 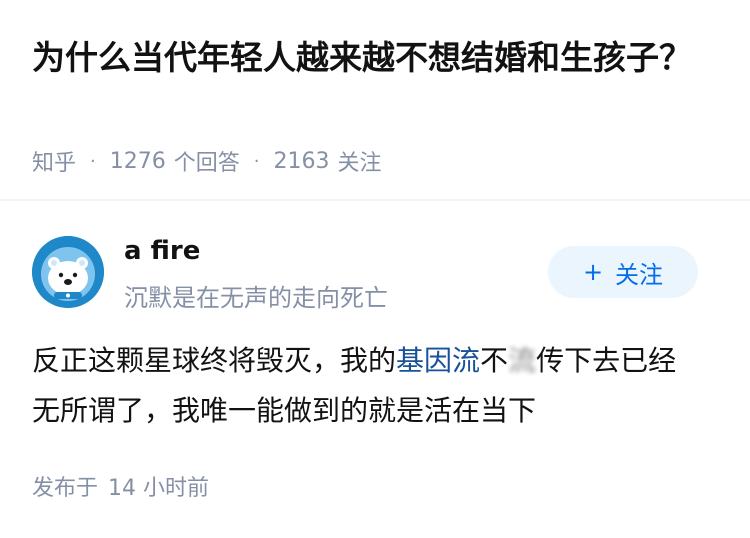 I want to click on follow-button: + 关注, so click(x=623, y=272).